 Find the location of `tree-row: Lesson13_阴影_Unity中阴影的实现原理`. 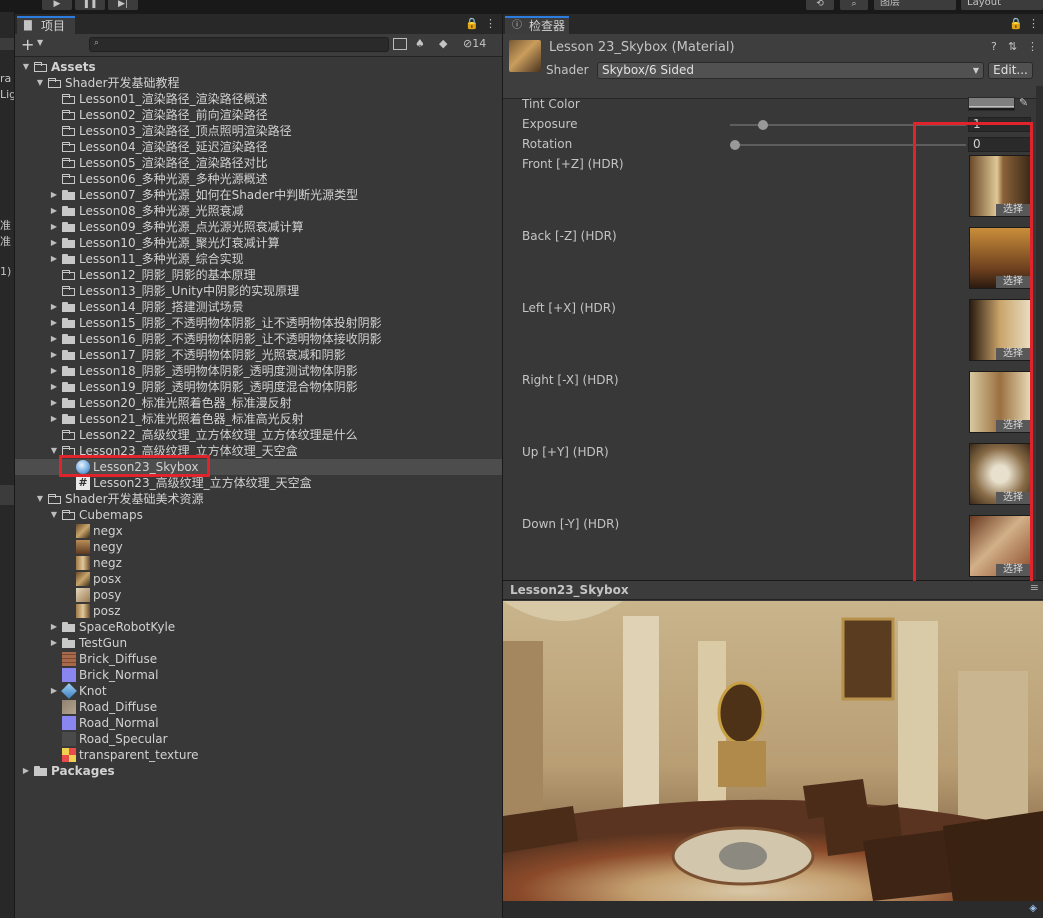

tree-row: Lesson13_阴影_Unity中阴影的实现原理 is located at coordinates (258, 291).